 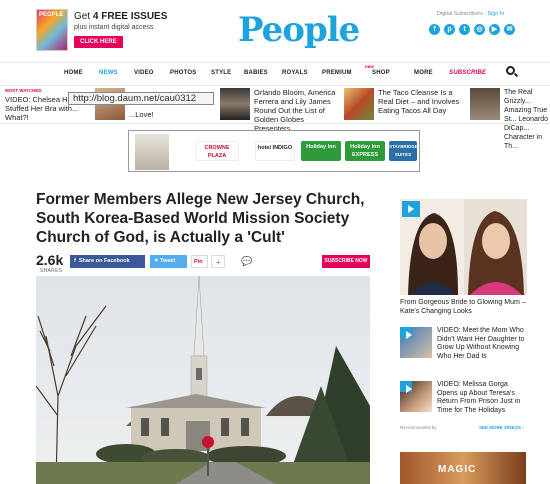 What do you see at coordinates (449, 29) in the screenshot?
I see `pinterest-icon: p` at bounding box center [449, 29].